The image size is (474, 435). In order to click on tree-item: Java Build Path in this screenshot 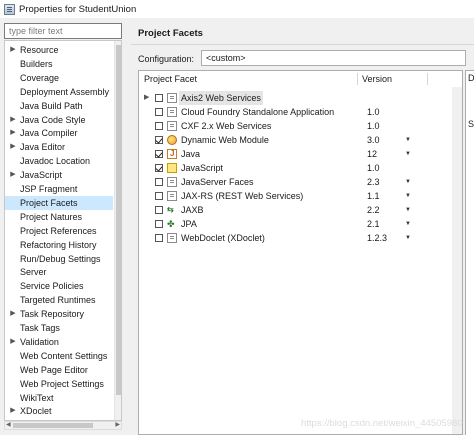, I will do `click(59, 106)`.